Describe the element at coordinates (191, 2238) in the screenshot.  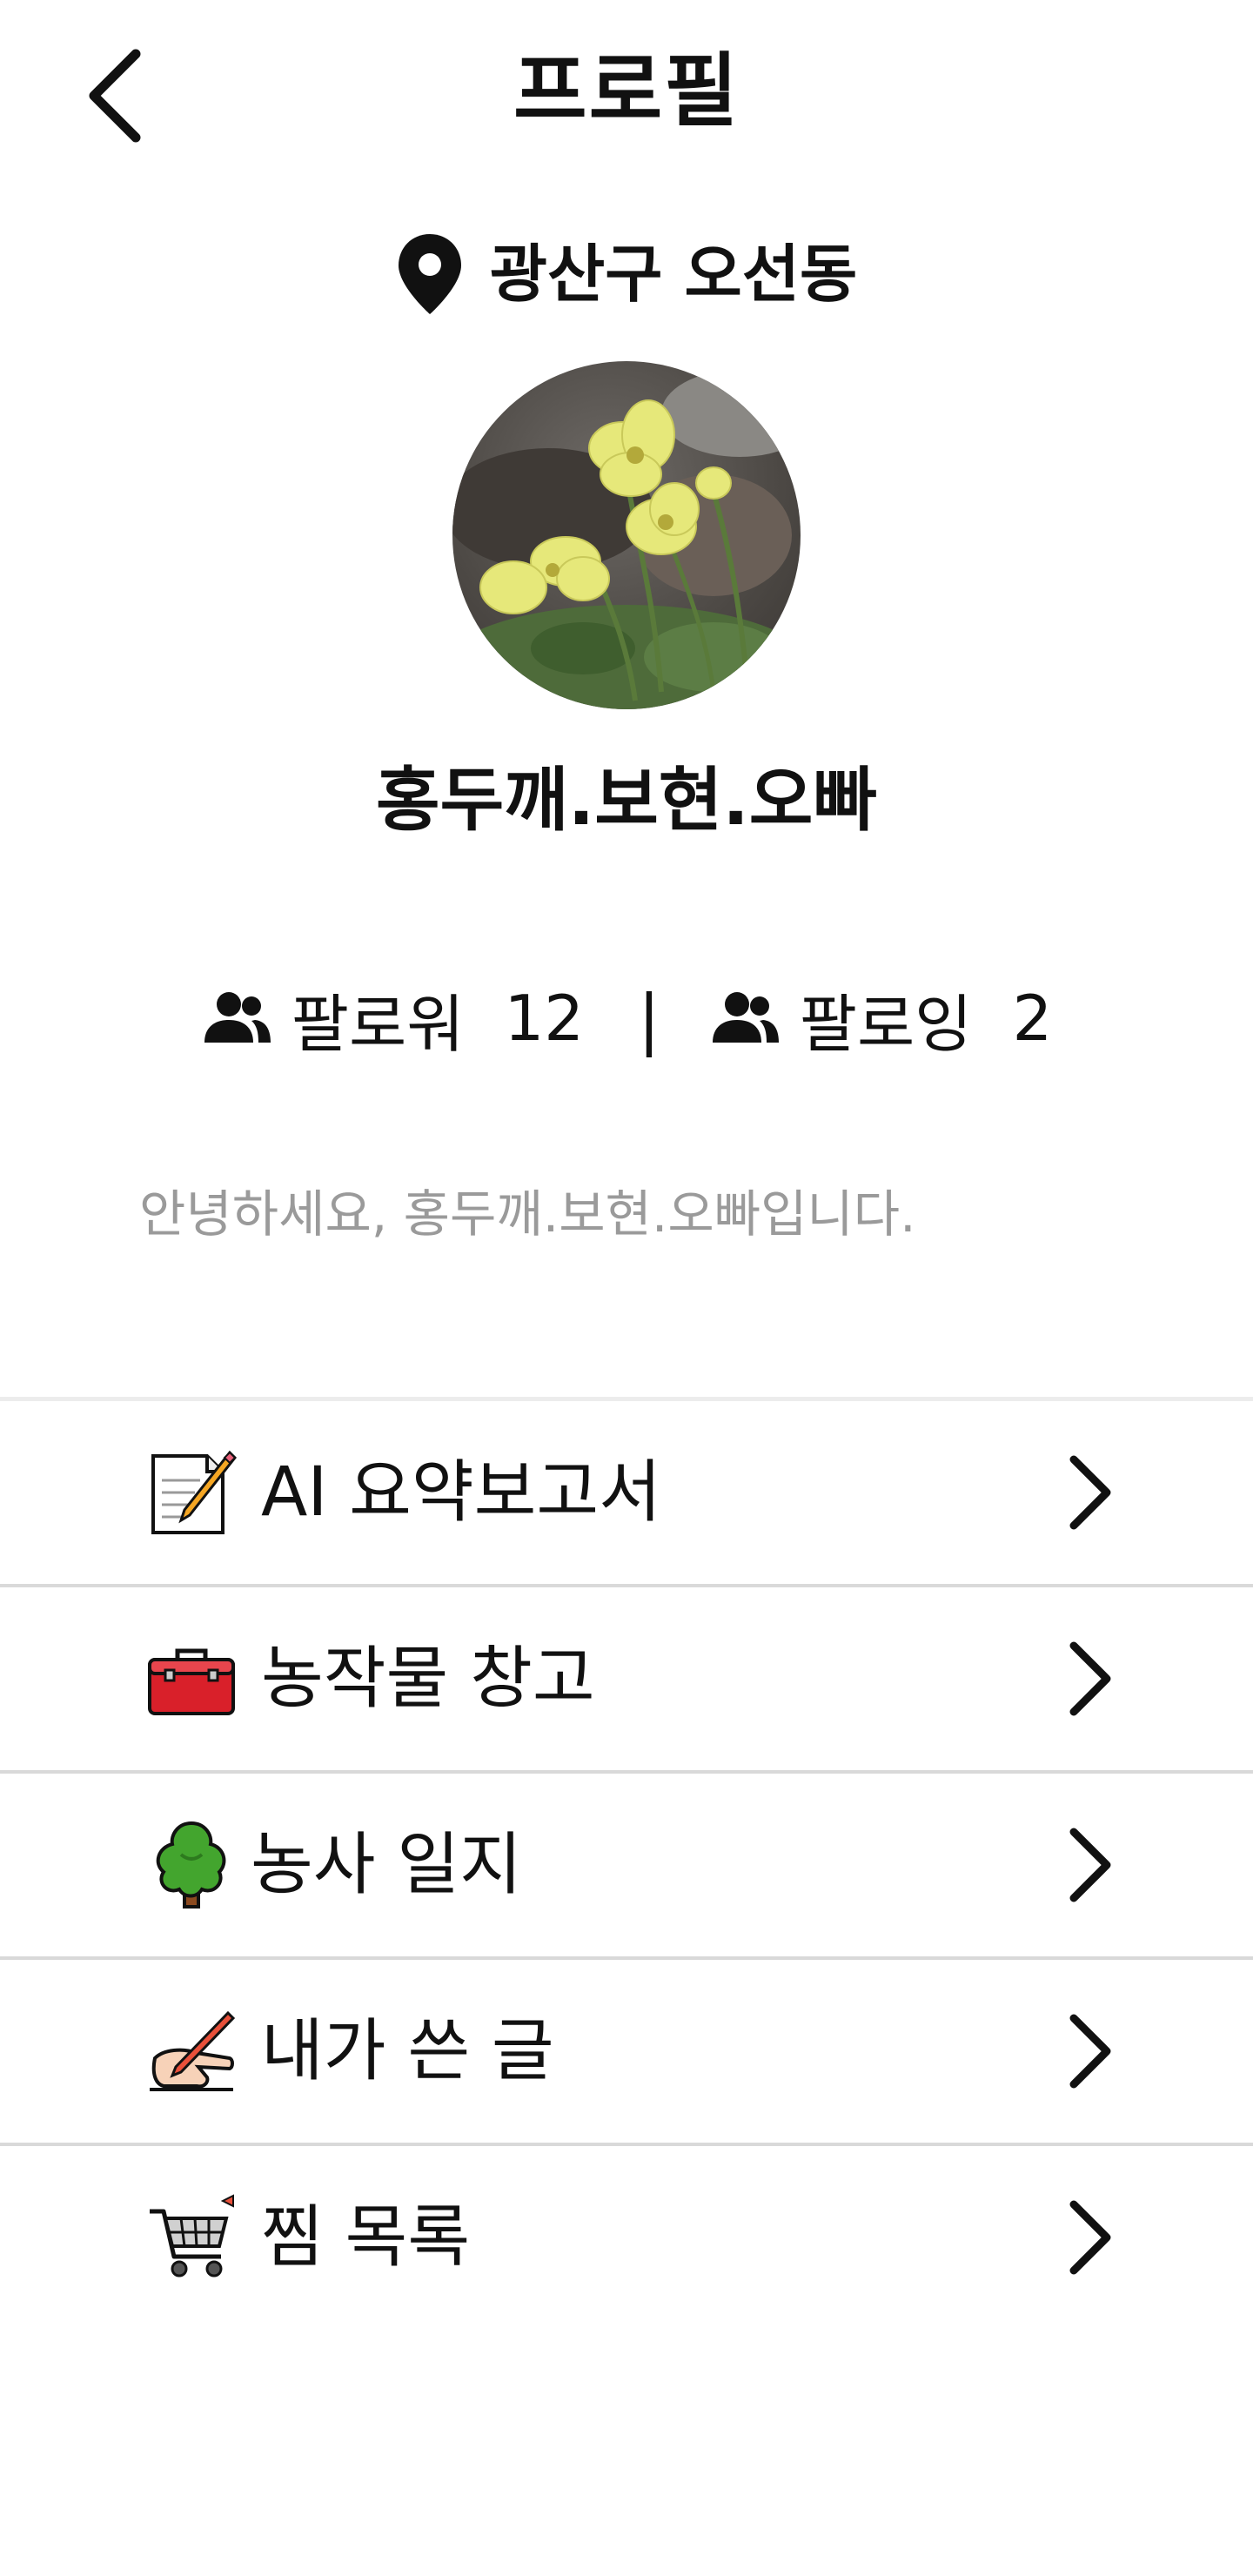
I see `shopping-cart-icon` at that location.